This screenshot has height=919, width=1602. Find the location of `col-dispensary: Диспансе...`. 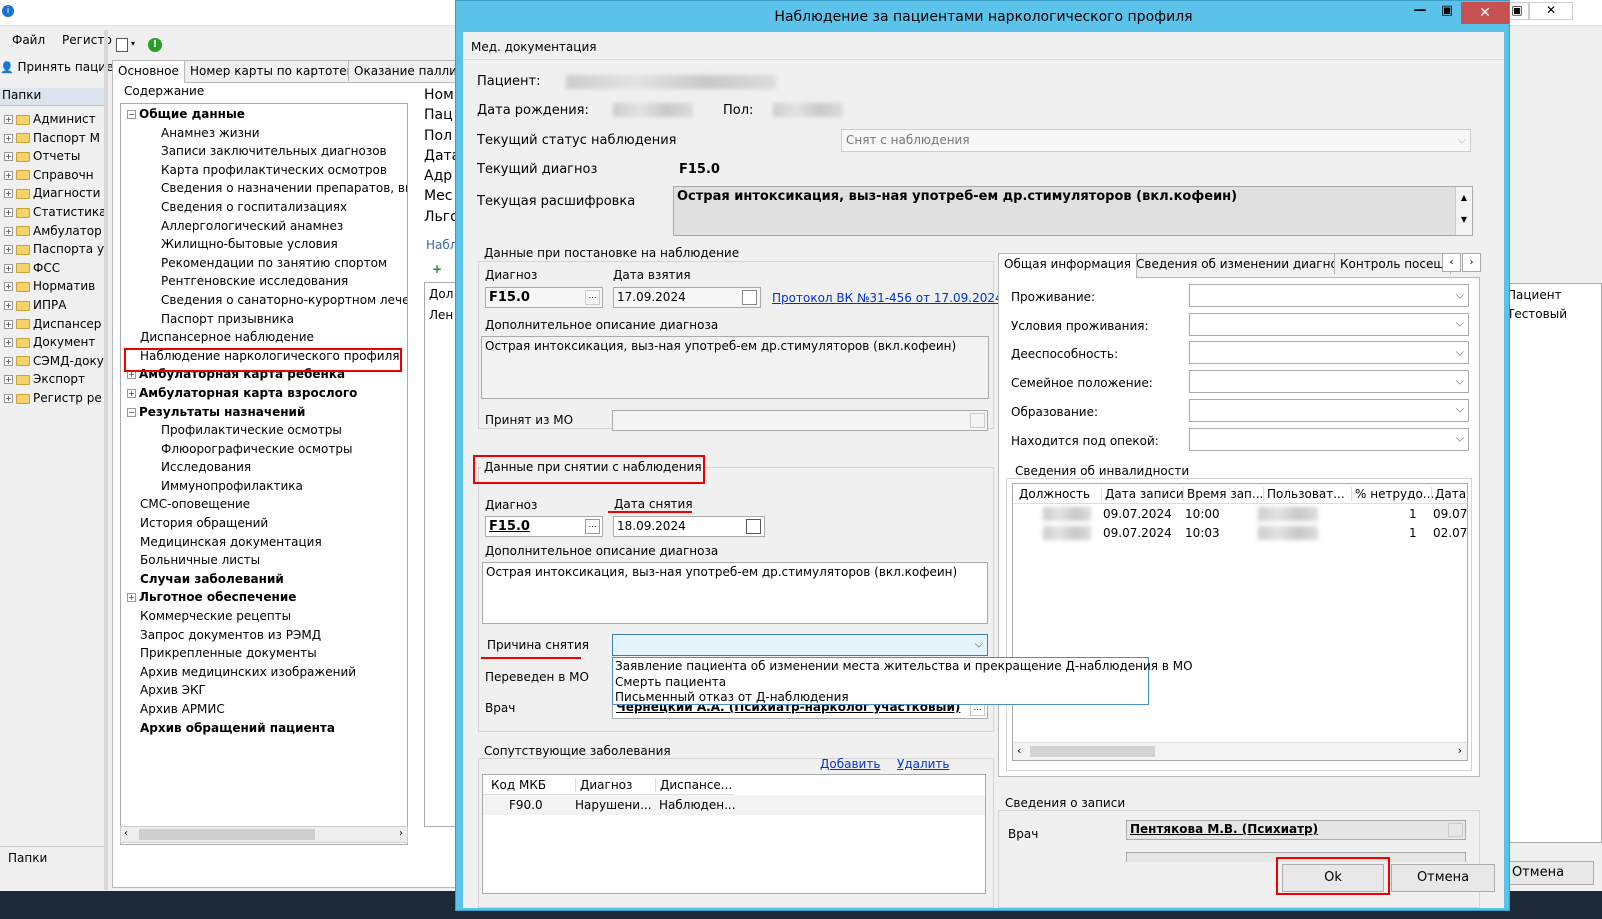

col-dispensary: Диспансе... is located at coordinates (693, 785).